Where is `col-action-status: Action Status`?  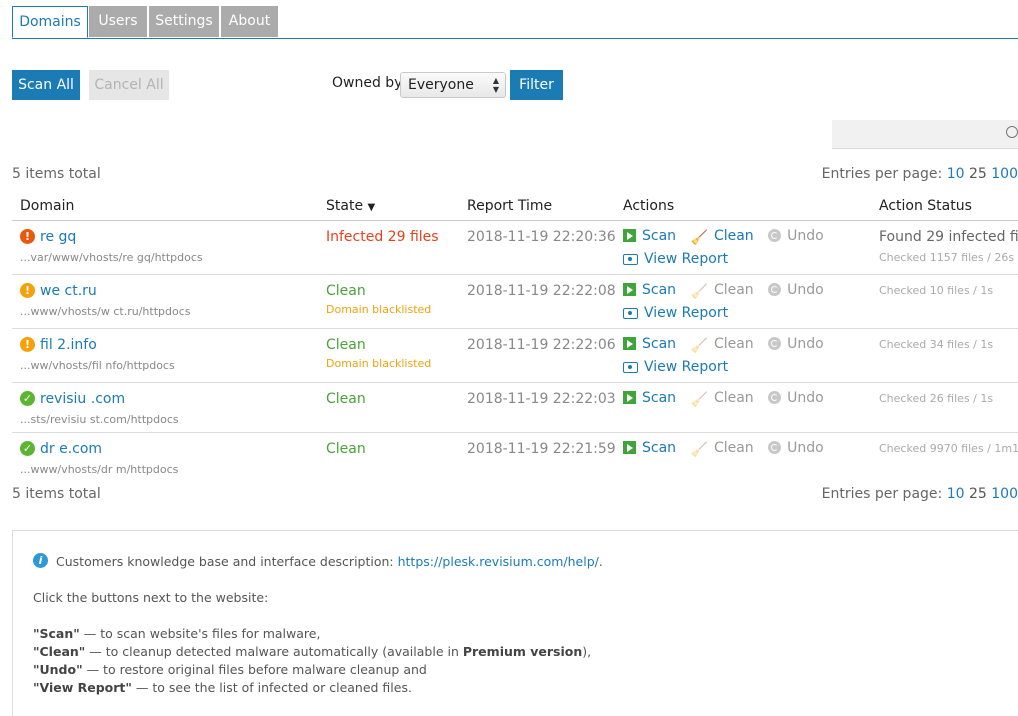
col-action-status: Action Status is located at coordinates (925, 206).